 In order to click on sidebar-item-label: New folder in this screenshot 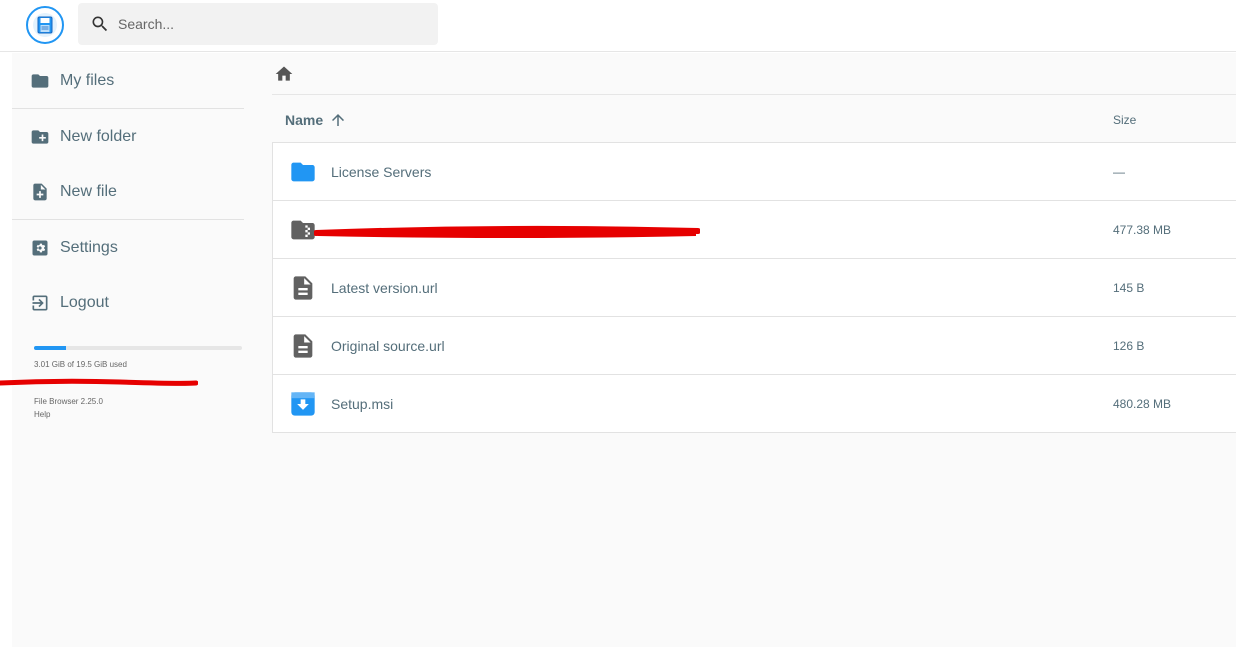, I will do `click(98, 136)`.